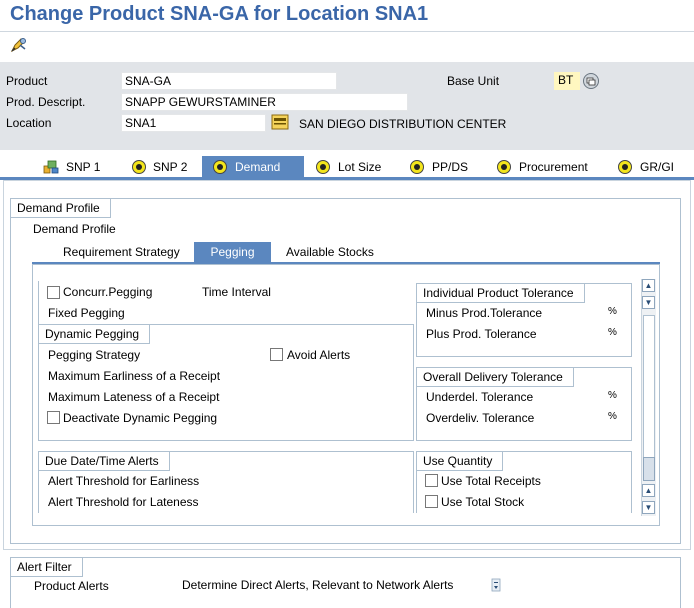 This screenshot has height=608, width=694. I want to click on individual-tolerance-title: Individual Product Tolerance, so click(501, 293).